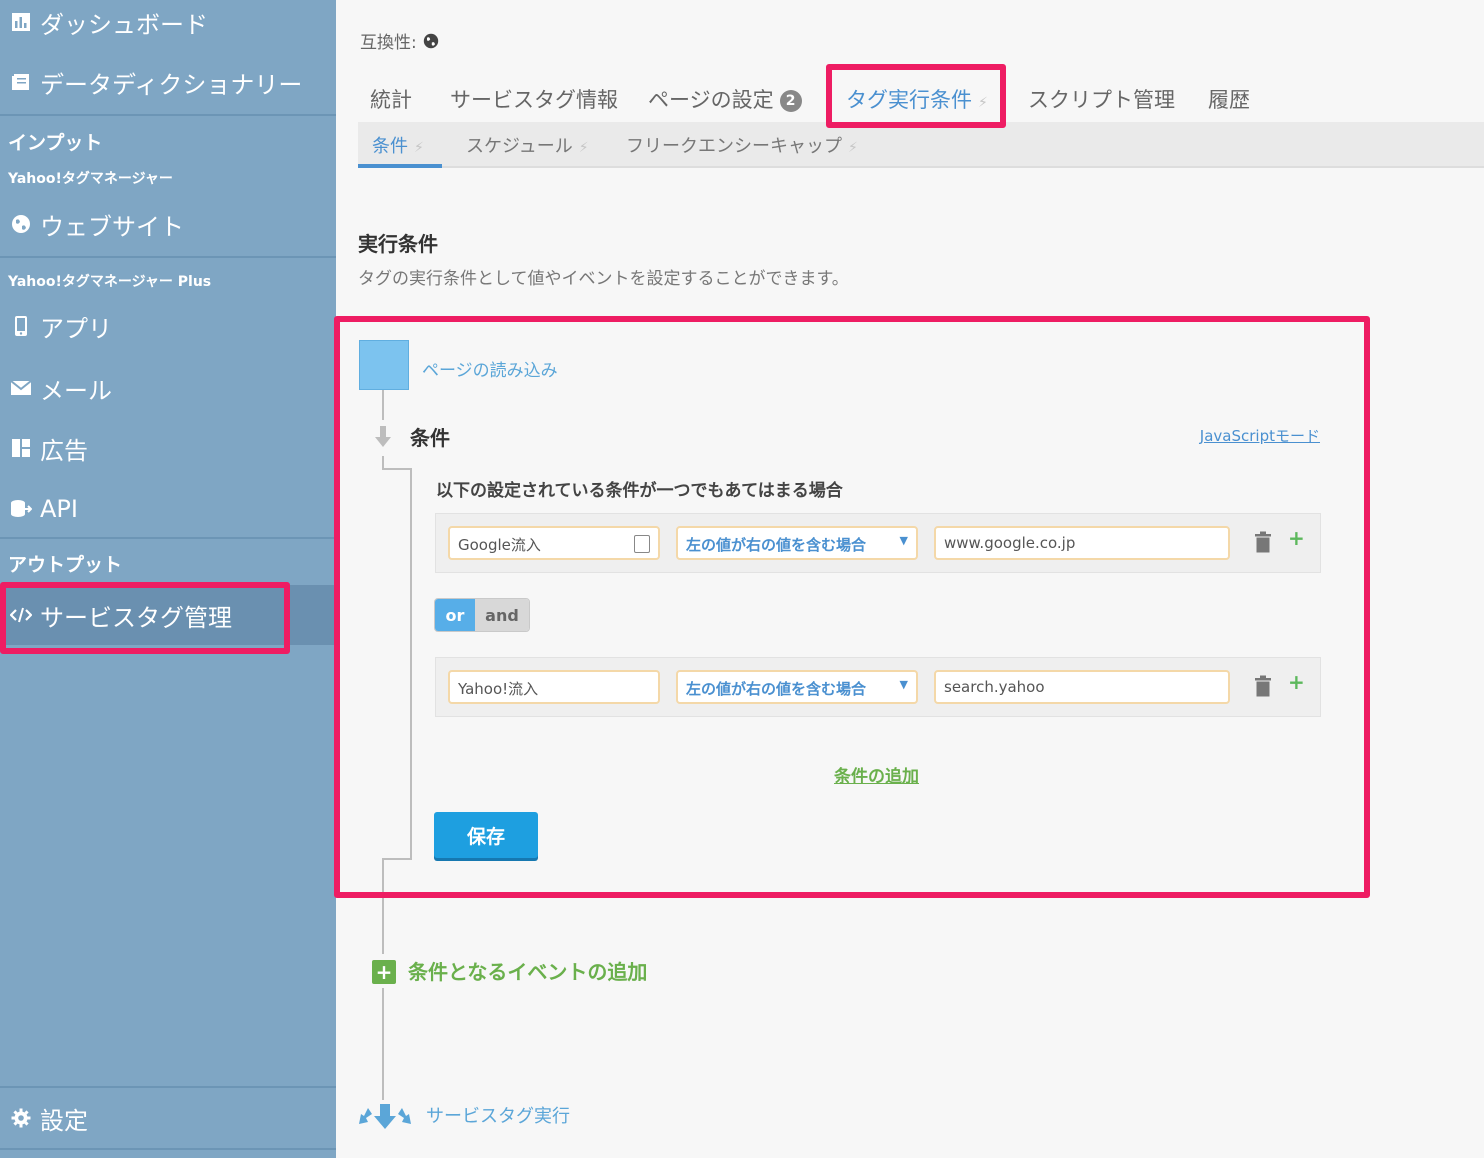 The image size is (1484, 1158). I want to click on sidebar-item-label: 広告, so click(64, 450).